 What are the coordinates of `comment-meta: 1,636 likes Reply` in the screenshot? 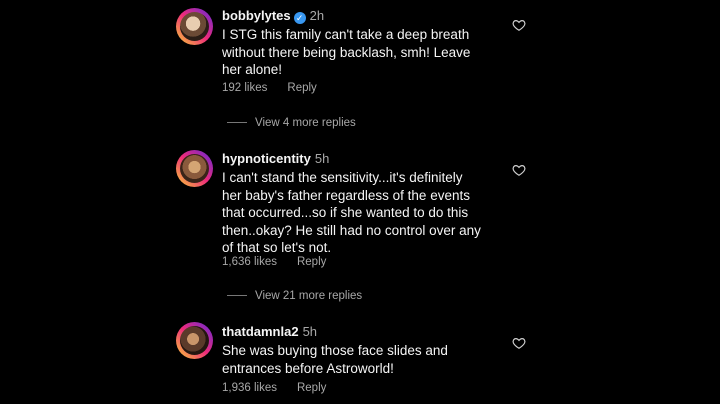 It's located at (274, 262).